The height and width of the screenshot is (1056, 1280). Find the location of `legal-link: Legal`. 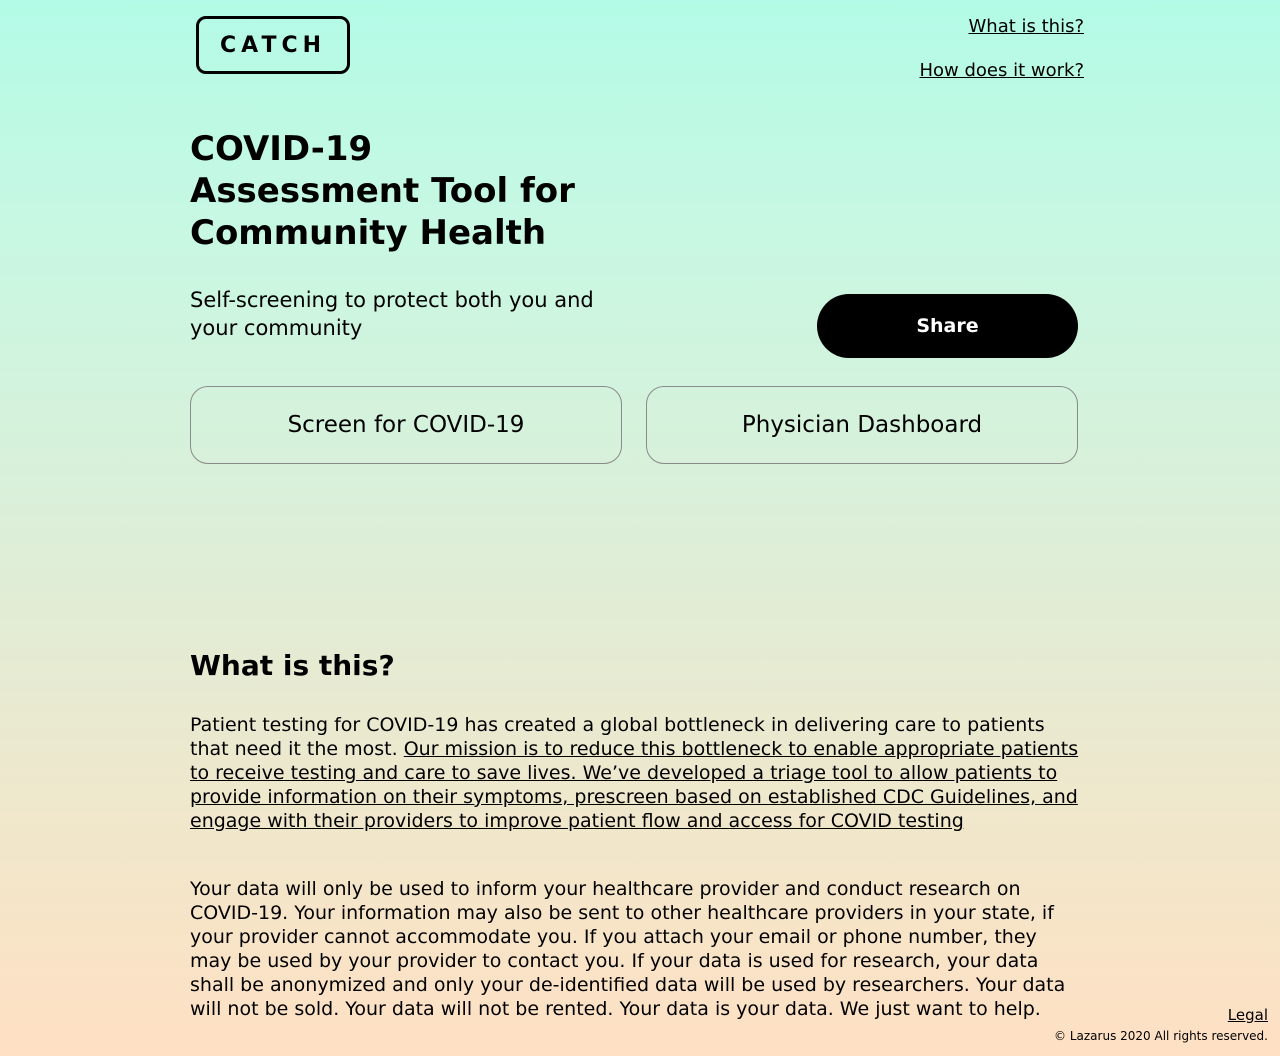

legal-link: Legal is located at coordinates (1248, 1015).